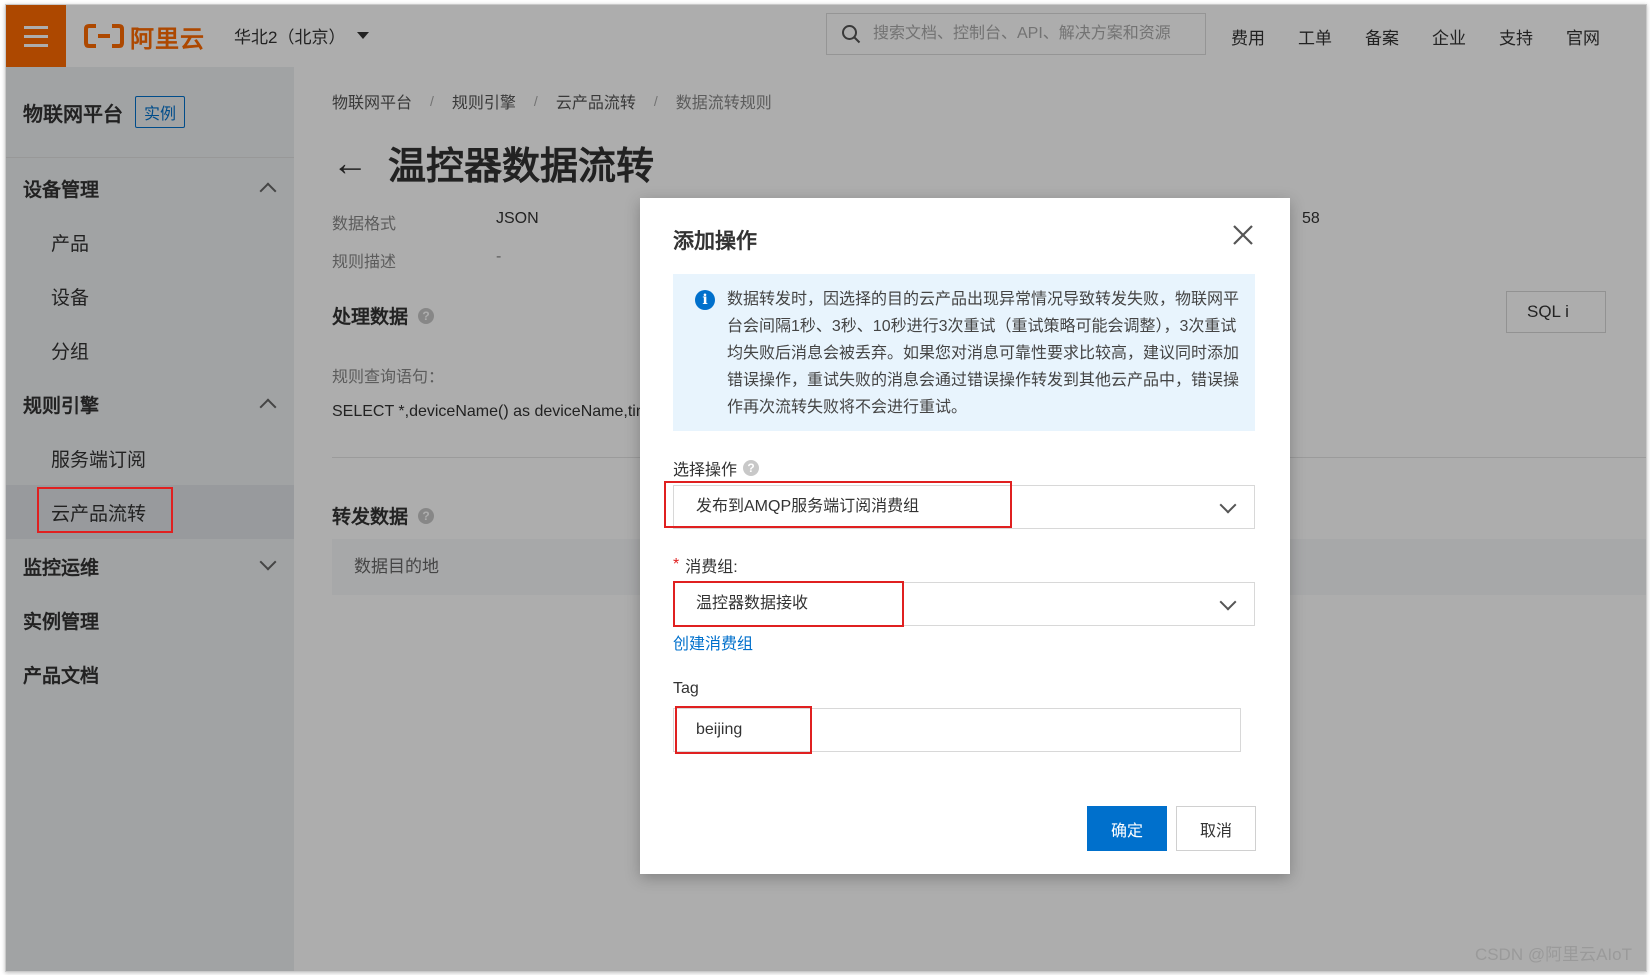  I want to click on confirm-button: 确定, so click(1127, 828).